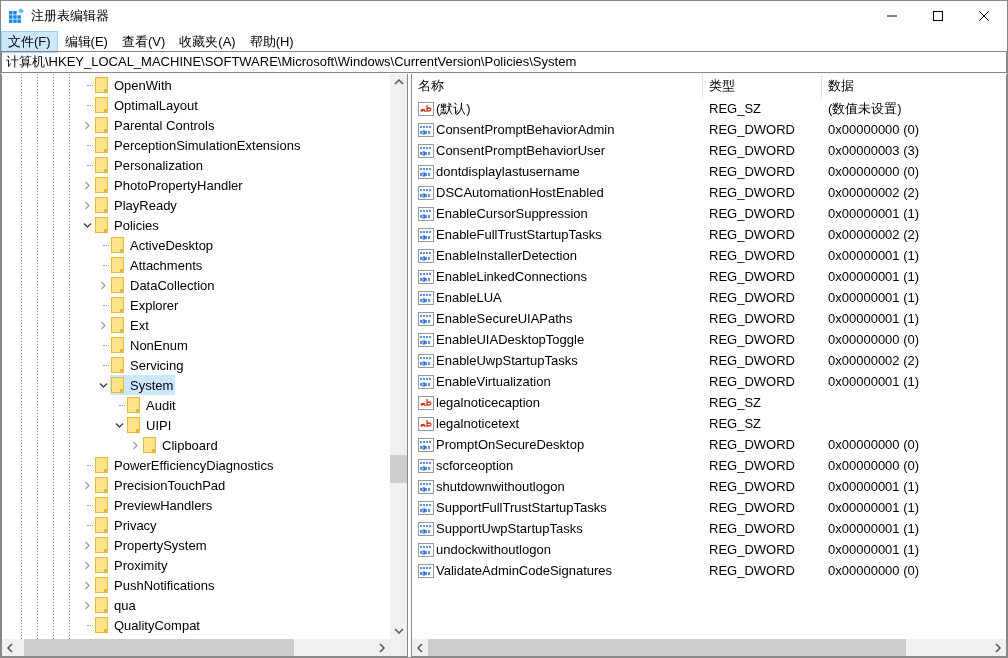 The width and height of the screenshot is (1008, 658). Describe the element at coordinates (524, 570) in the screenshot. I see `value-name: ValidateAdminCodeSignatures` at that location.